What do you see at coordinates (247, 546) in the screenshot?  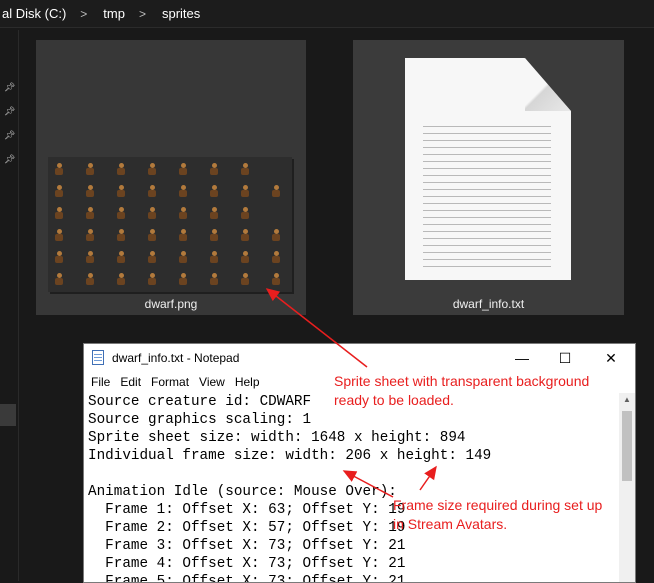 I see `text-line: Frame 3: Offset X: 73; Offset Y: 21` at bounding box center [247, 546].